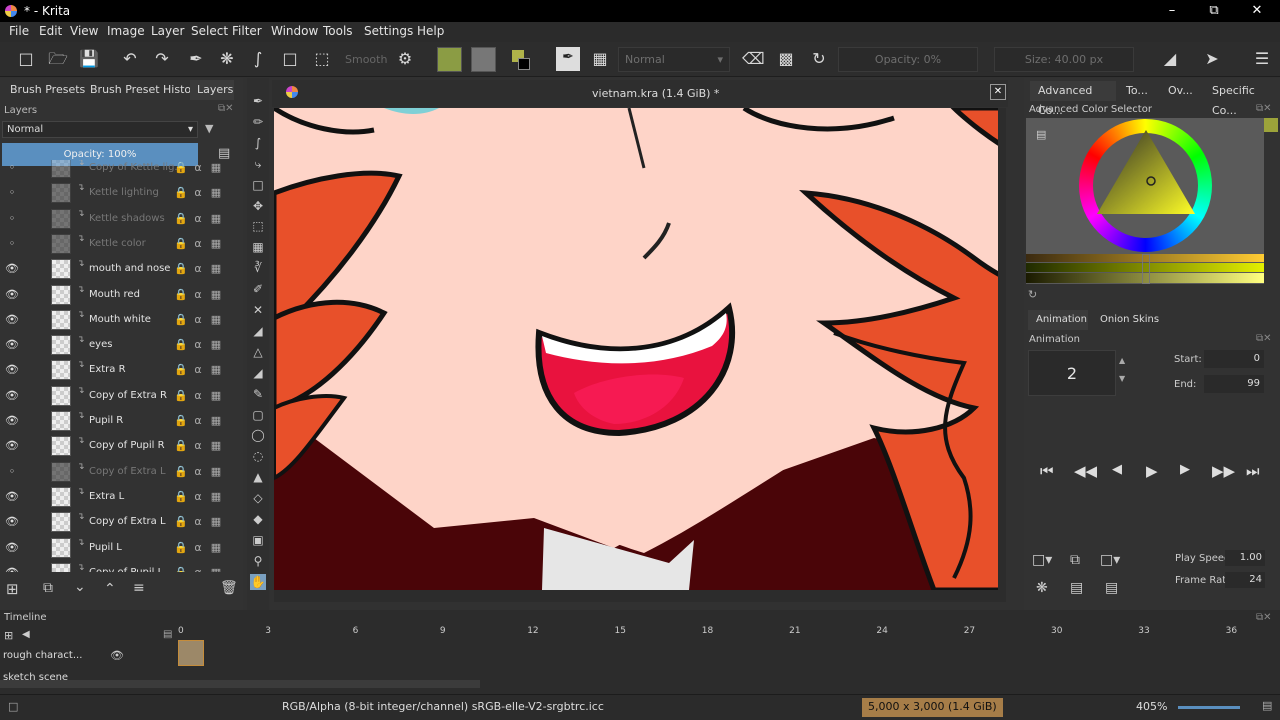 The image size is (1280, 720). I want to click on layer-row: 👁 ↴ Extra R 🔒 α ▦, so click(121, 370).